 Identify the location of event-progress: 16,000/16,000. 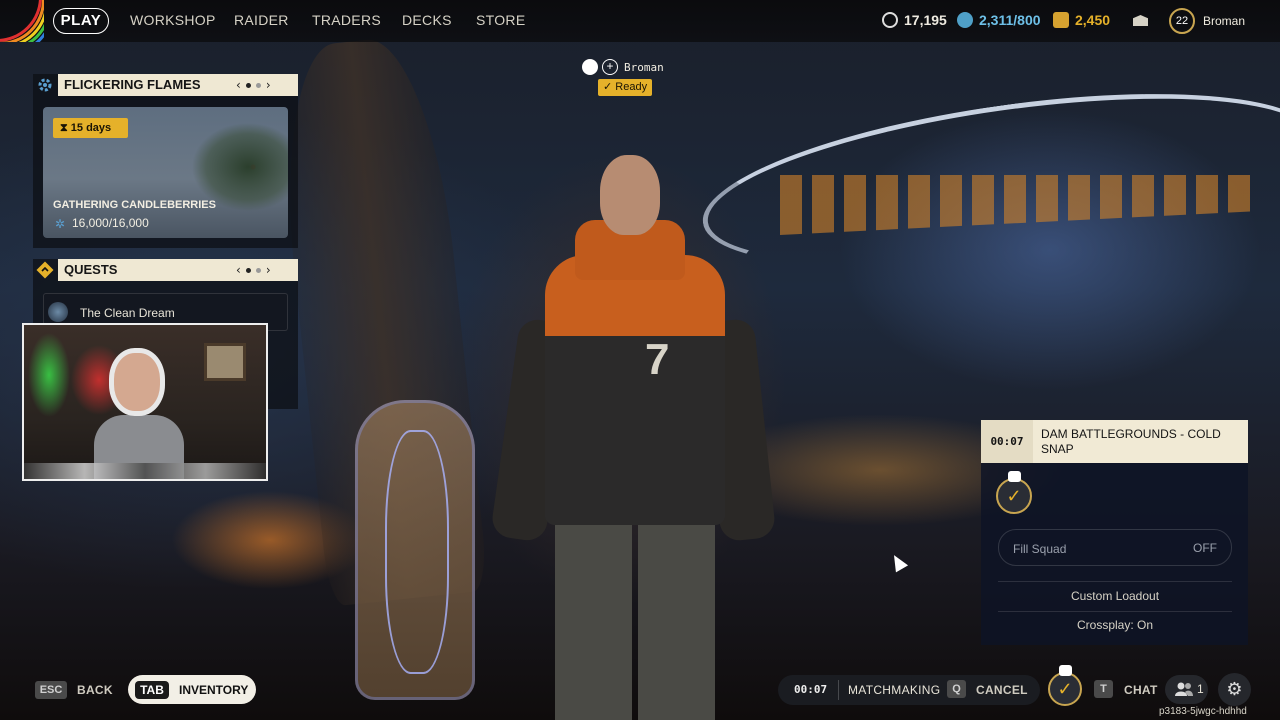
(110, 223).